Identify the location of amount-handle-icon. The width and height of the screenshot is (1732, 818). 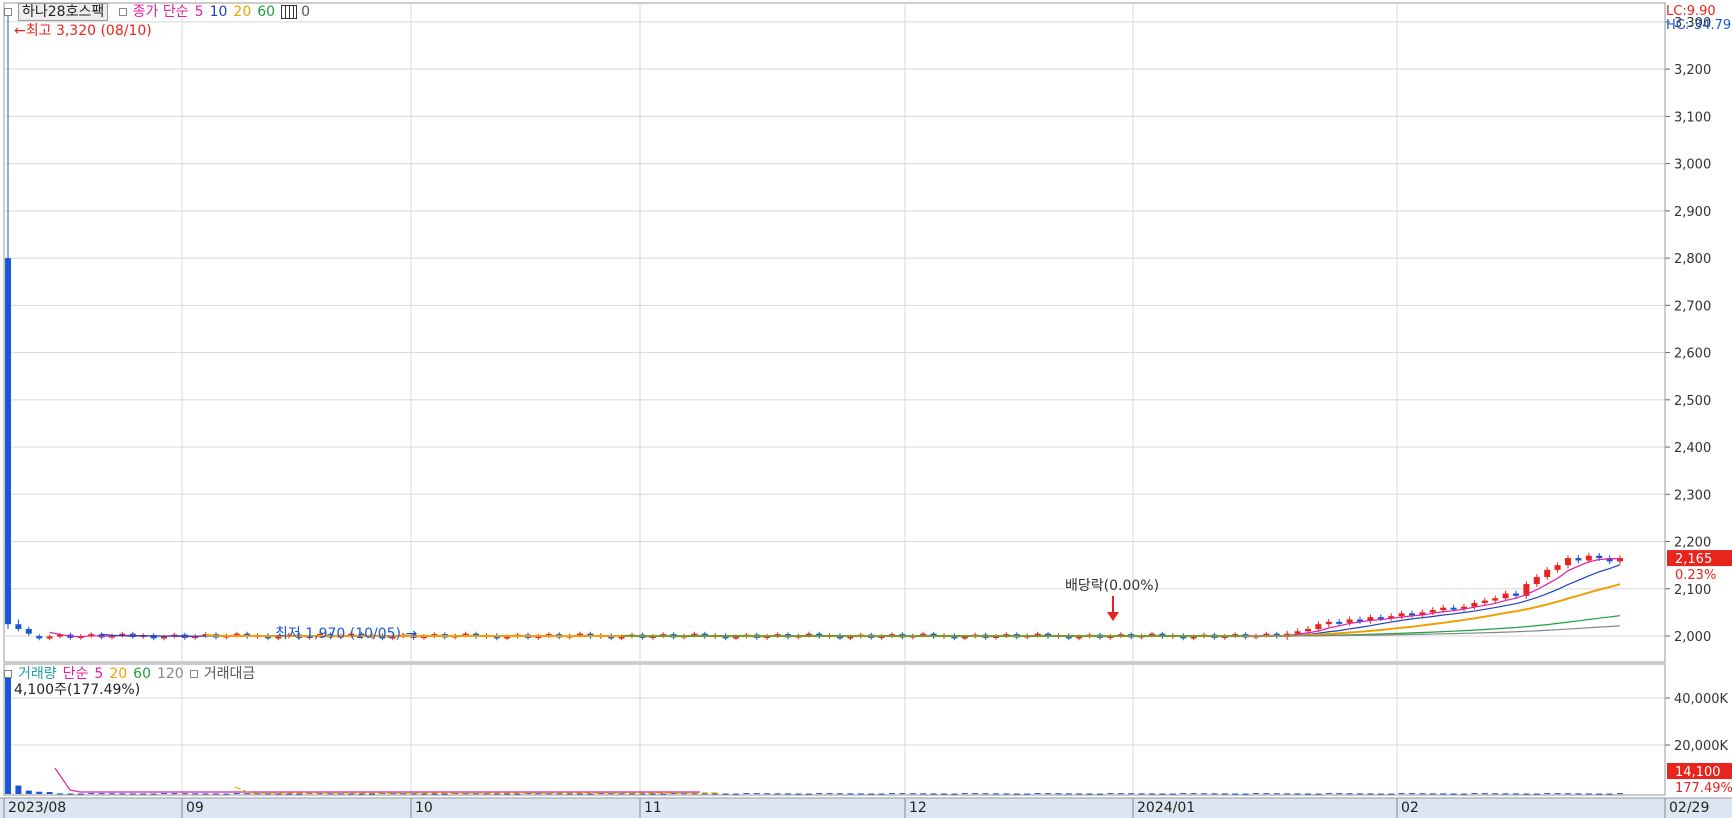
(193, 674).